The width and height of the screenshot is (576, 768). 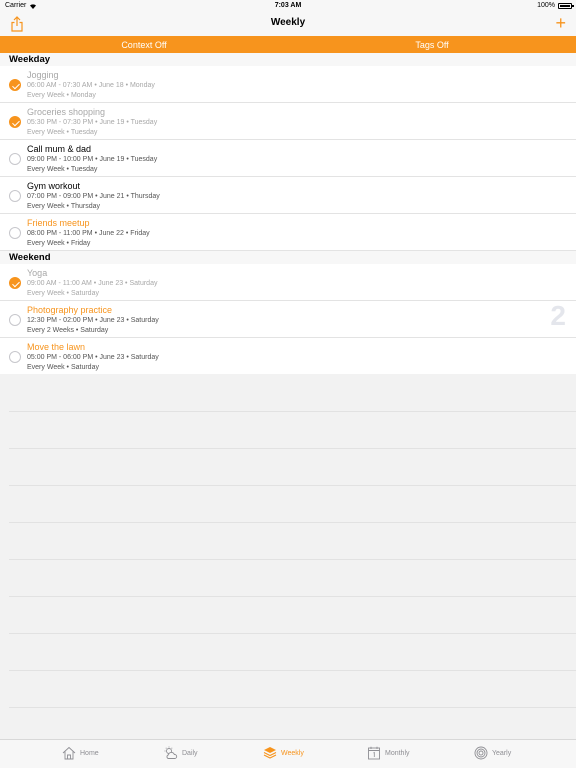 I want to click on week-number-badge: 2, so click(x=558, y=315).